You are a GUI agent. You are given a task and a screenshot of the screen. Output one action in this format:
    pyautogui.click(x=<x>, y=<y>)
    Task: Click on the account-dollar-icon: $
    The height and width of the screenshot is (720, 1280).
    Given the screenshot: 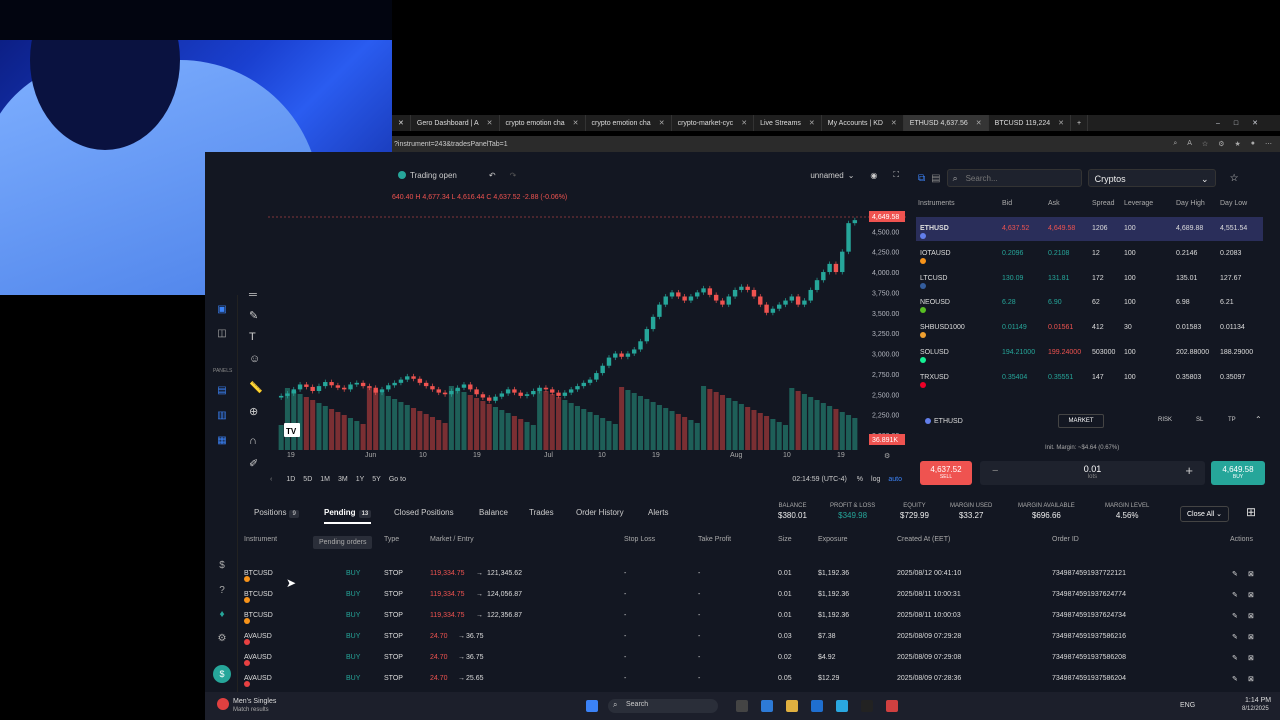 What is the action you would take?
    pyautogui.click(x=222, y=674)
    